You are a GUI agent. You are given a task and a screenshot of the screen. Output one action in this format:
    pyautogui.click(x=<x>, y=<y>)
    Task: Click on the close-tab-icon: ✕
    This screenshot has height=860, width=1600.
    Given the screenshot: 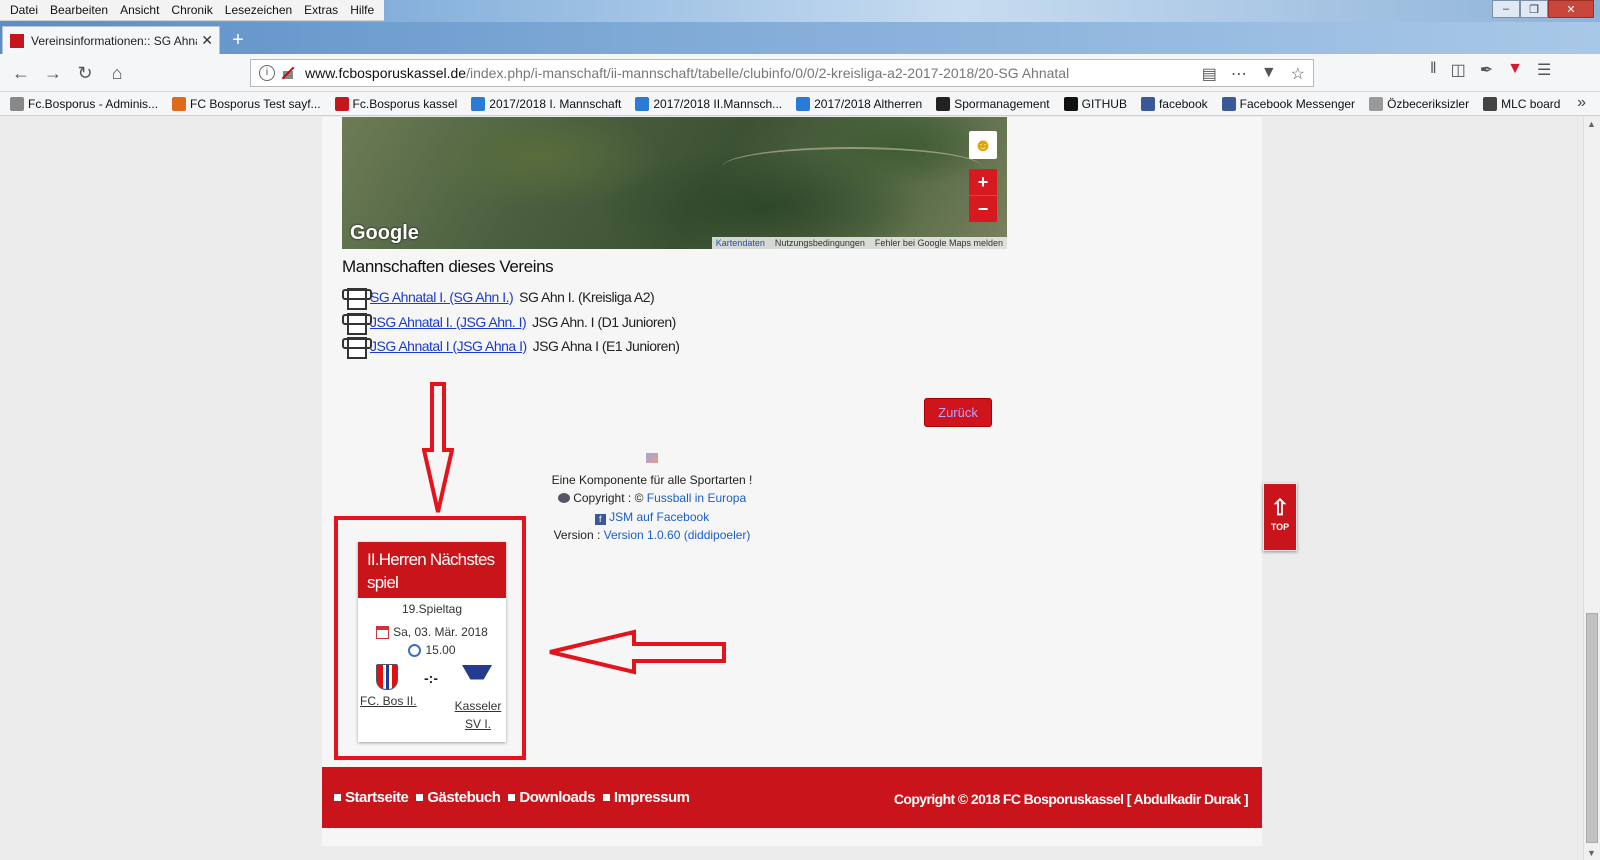 What is the action you would take?
    pyautogui.click(x=207, y=40)
    